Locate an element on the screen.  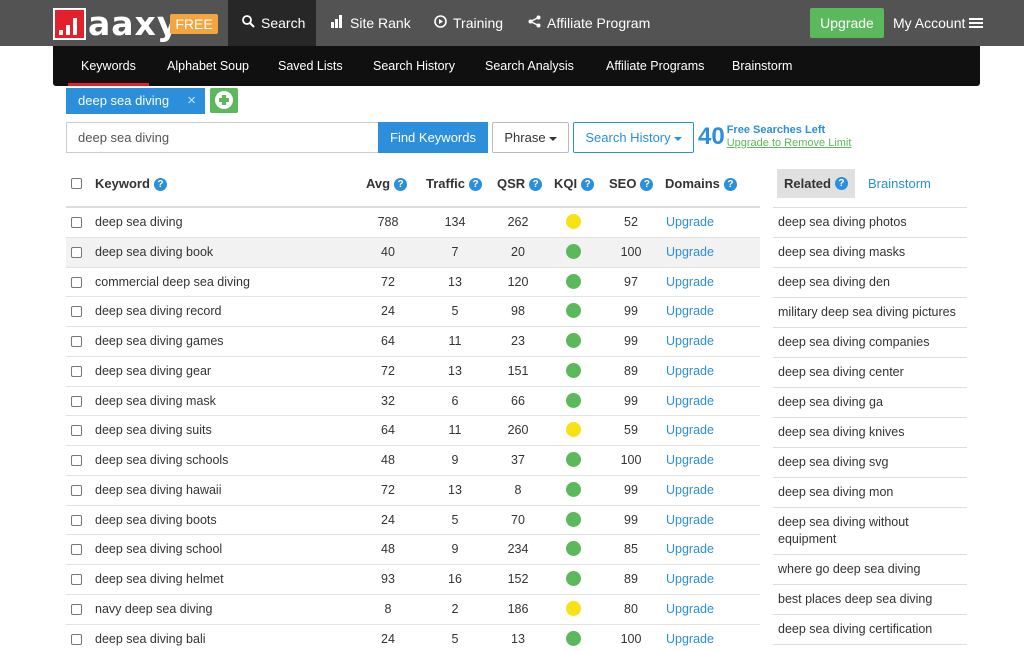
related-keyword-item: deep sea diving photos is located at coordinates (870, 223).